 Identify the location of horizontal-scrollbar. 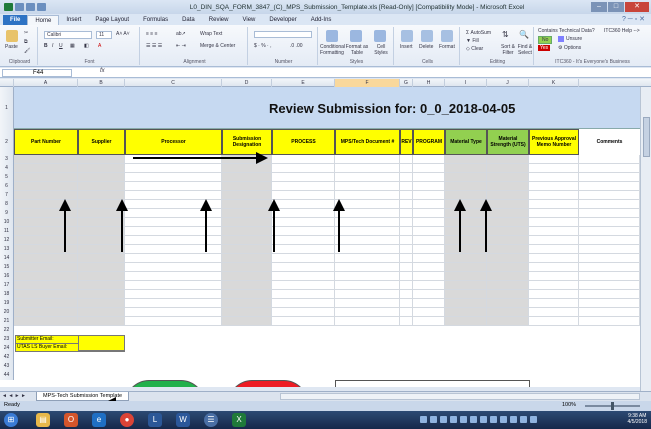
(460, 396).